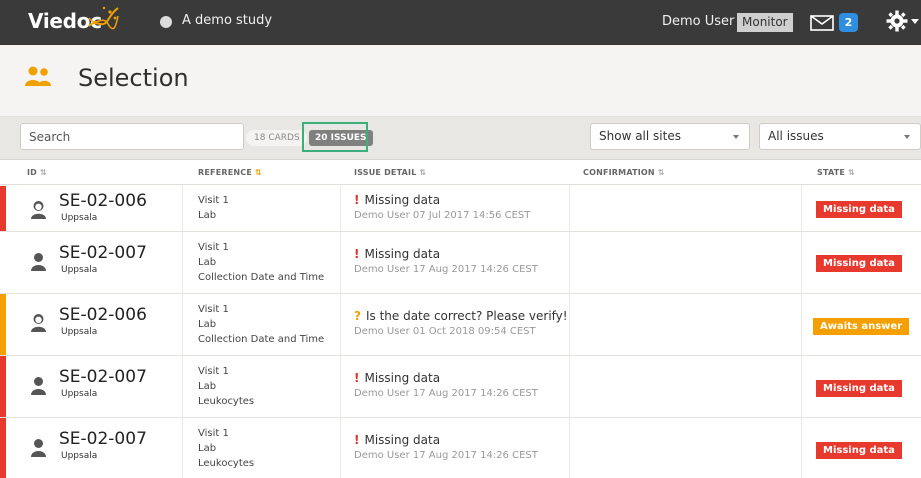 The image size is (921, 478). Describe the element at coordinates (466, 316) in the screenshot. I see `issue-title-text: Is the date correct? Please verify!` at that location.